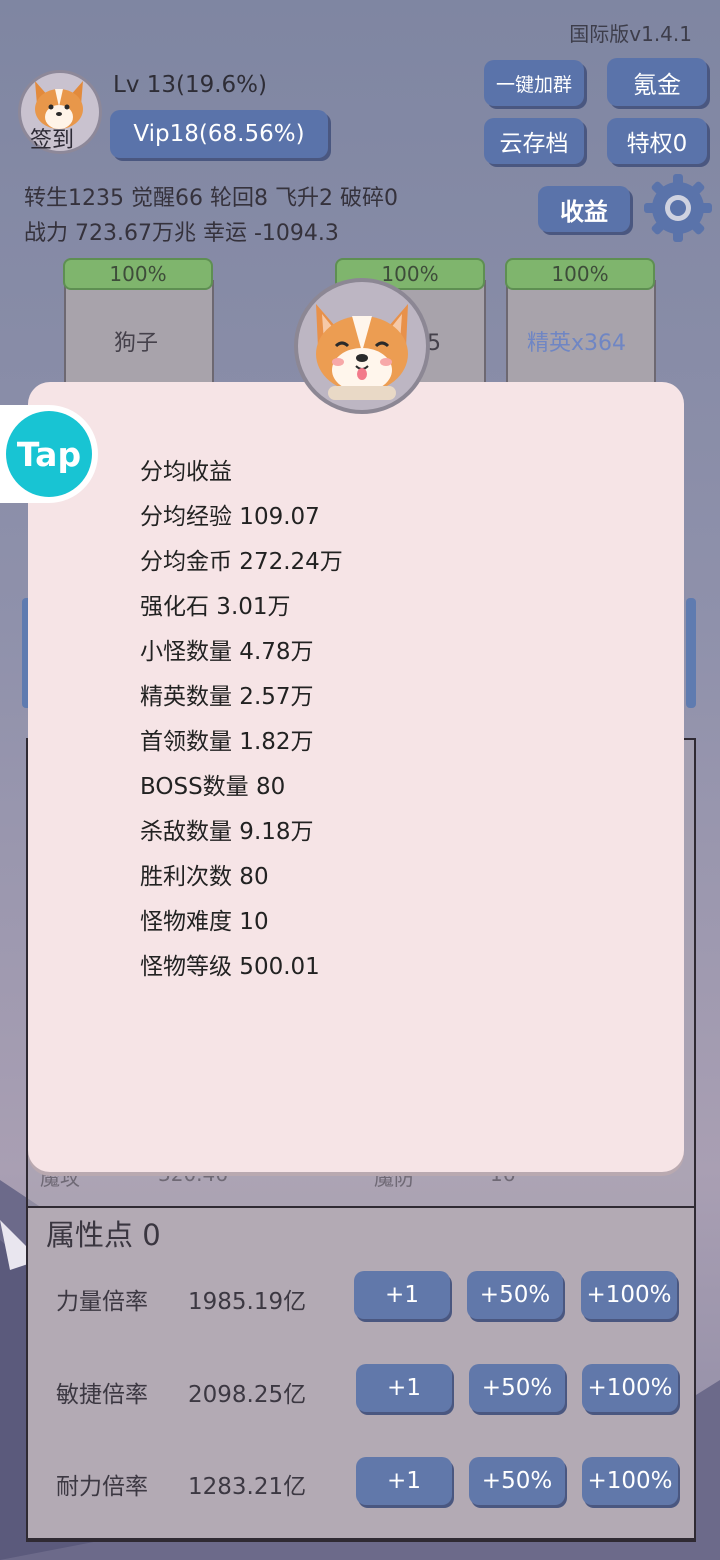 This screenshot has width=720, height=1560. Describe the element at coordinates (227, 742) in the screenshot. I see `modal-line: 首领数量 1.82万` at that location.